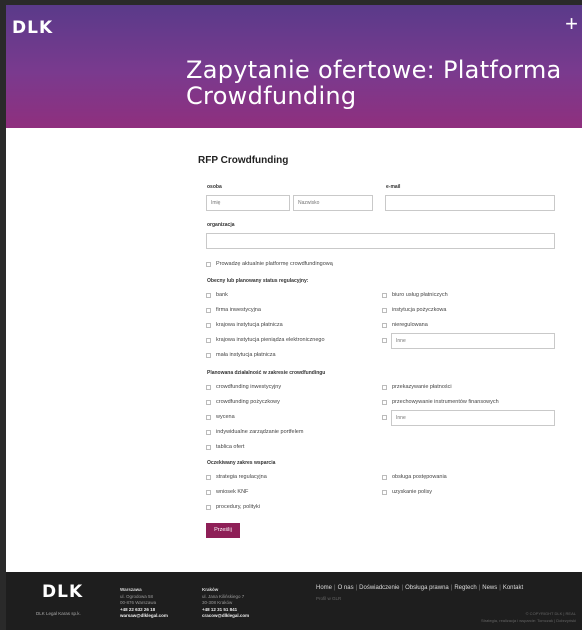 The image size is (582, 630). What do you see at coordinates (420, 295) in the screenshot?
I see `checkbox-label: biuro usług płatniczych` at bounding box center [420, 295].